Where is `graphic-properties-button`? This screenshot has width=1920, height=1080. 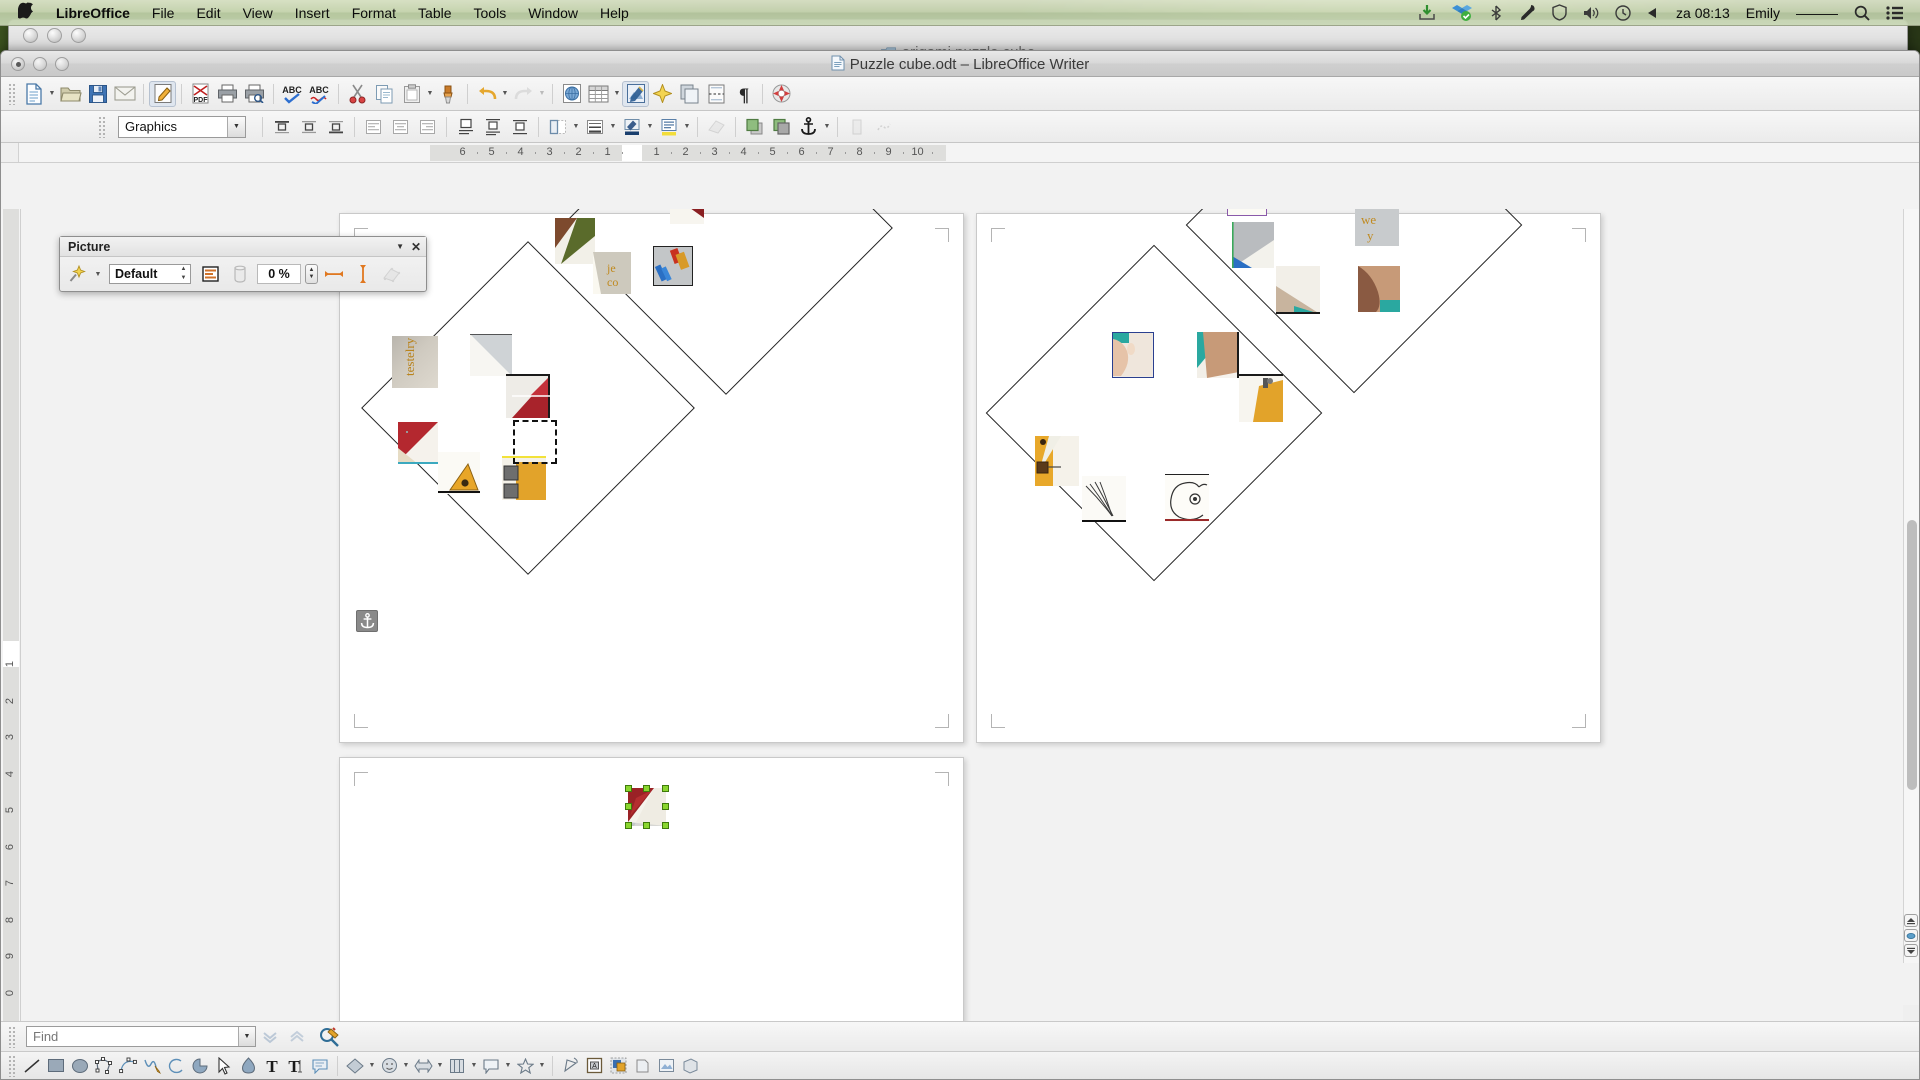 graphic-properties-button is located at coordinates (391, 274).